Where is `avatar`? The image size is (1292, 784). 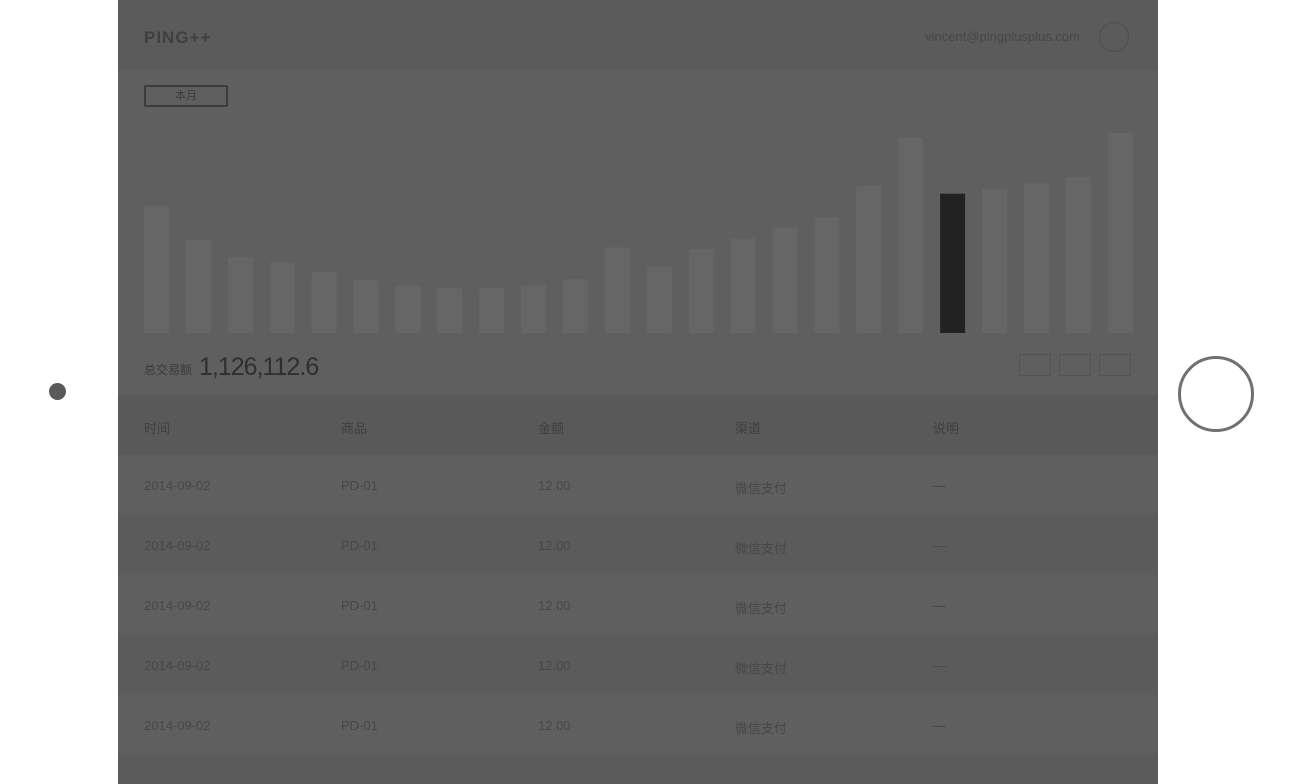
avatar is located at coordinates (1114, 37).